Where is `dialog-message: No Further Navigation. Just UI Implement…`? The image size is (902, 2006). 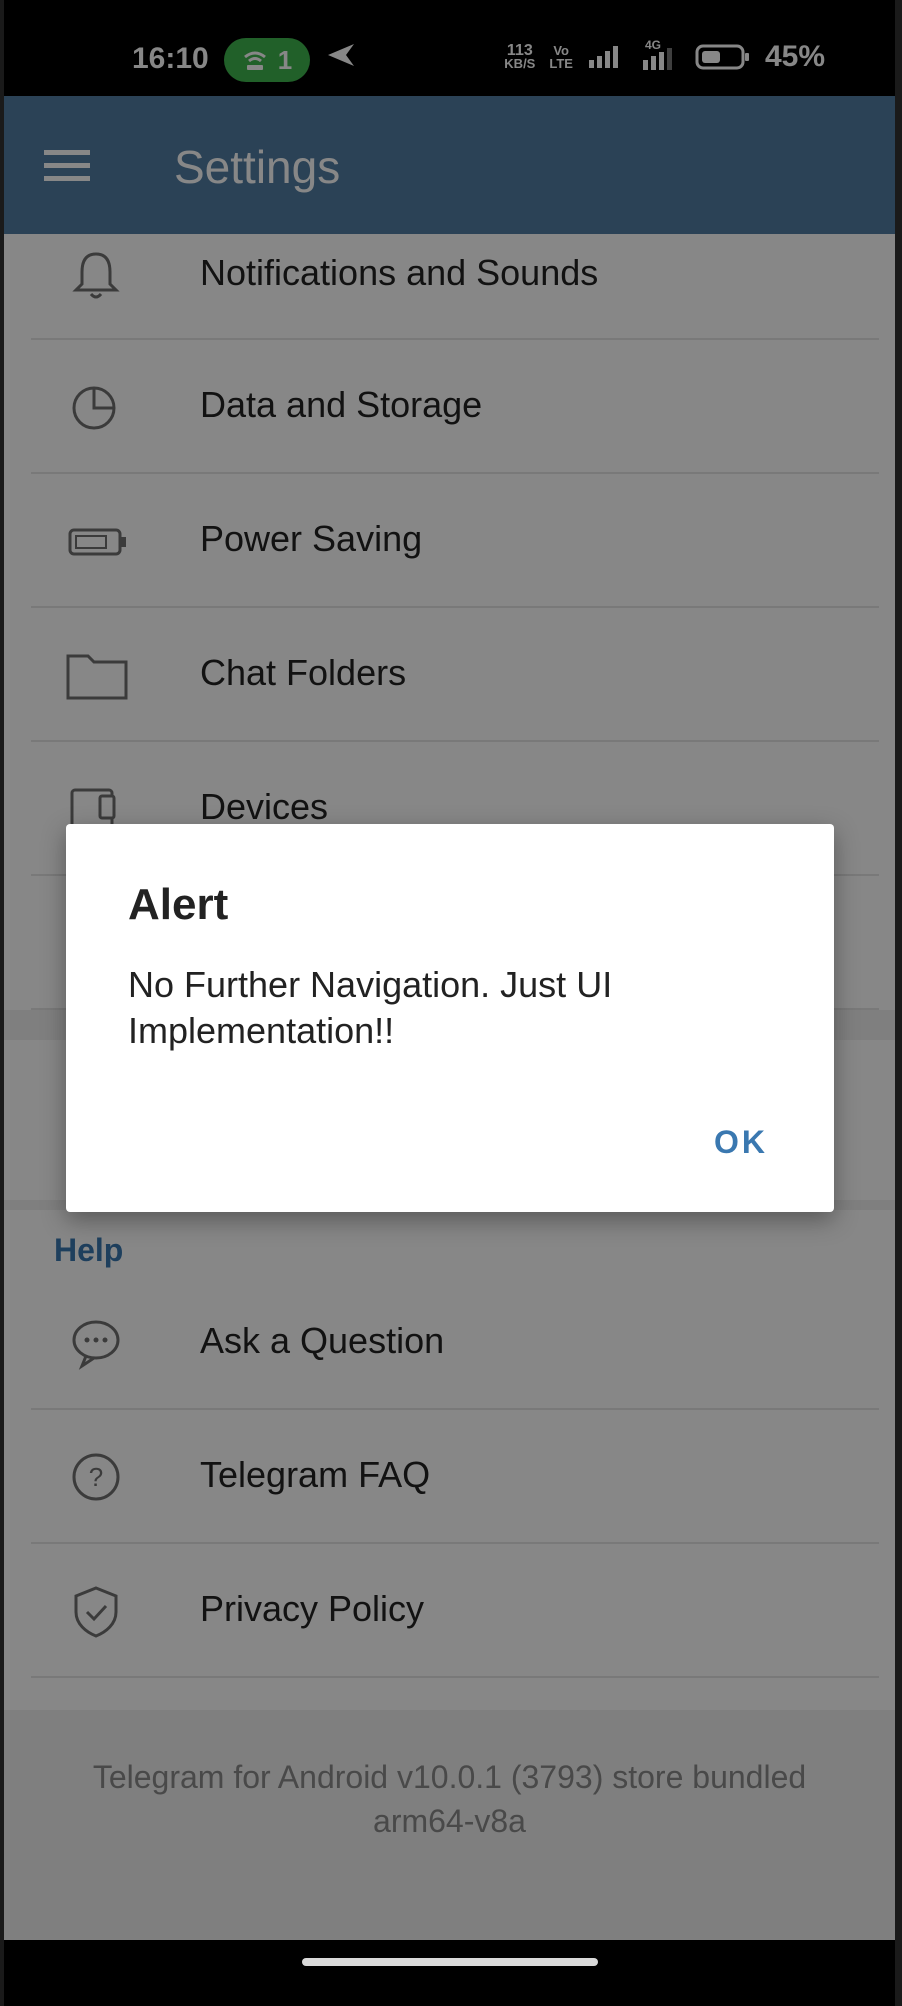
dialog-message: No Further Navigation. Just UI Implement… is located at coordinates (370, 1007).